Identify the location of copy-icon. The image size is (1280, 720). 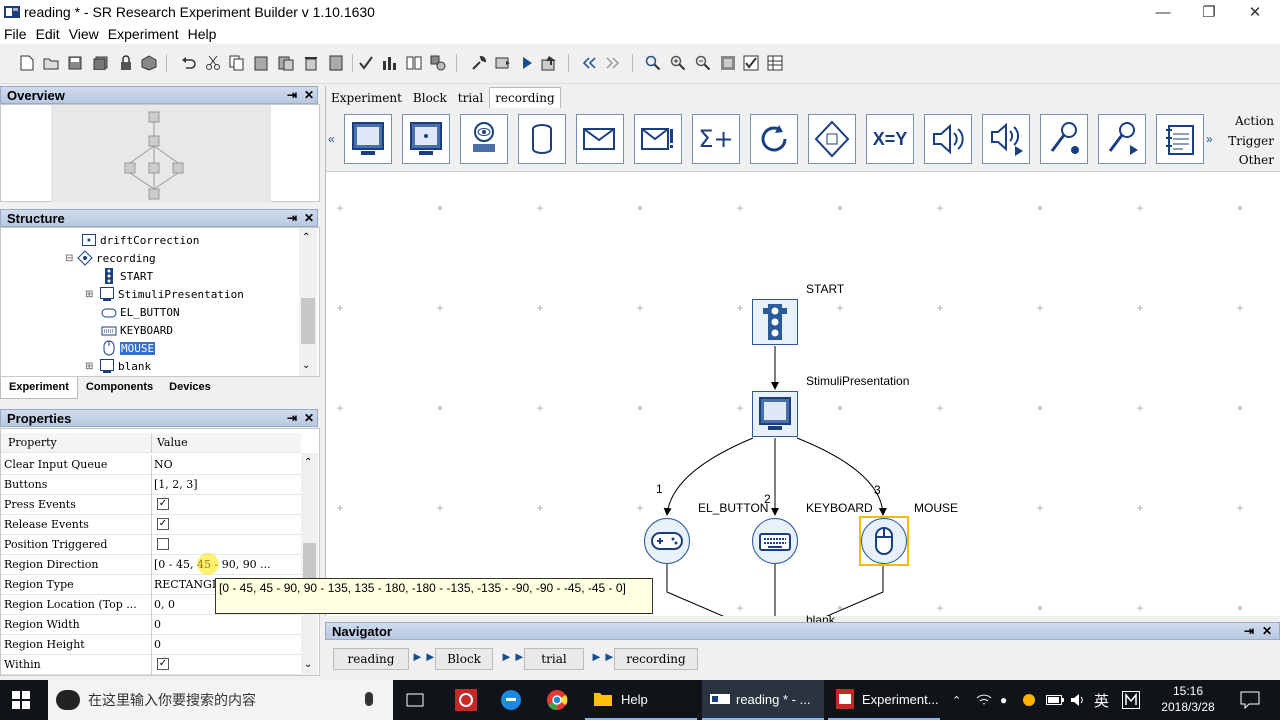
(237, 63).